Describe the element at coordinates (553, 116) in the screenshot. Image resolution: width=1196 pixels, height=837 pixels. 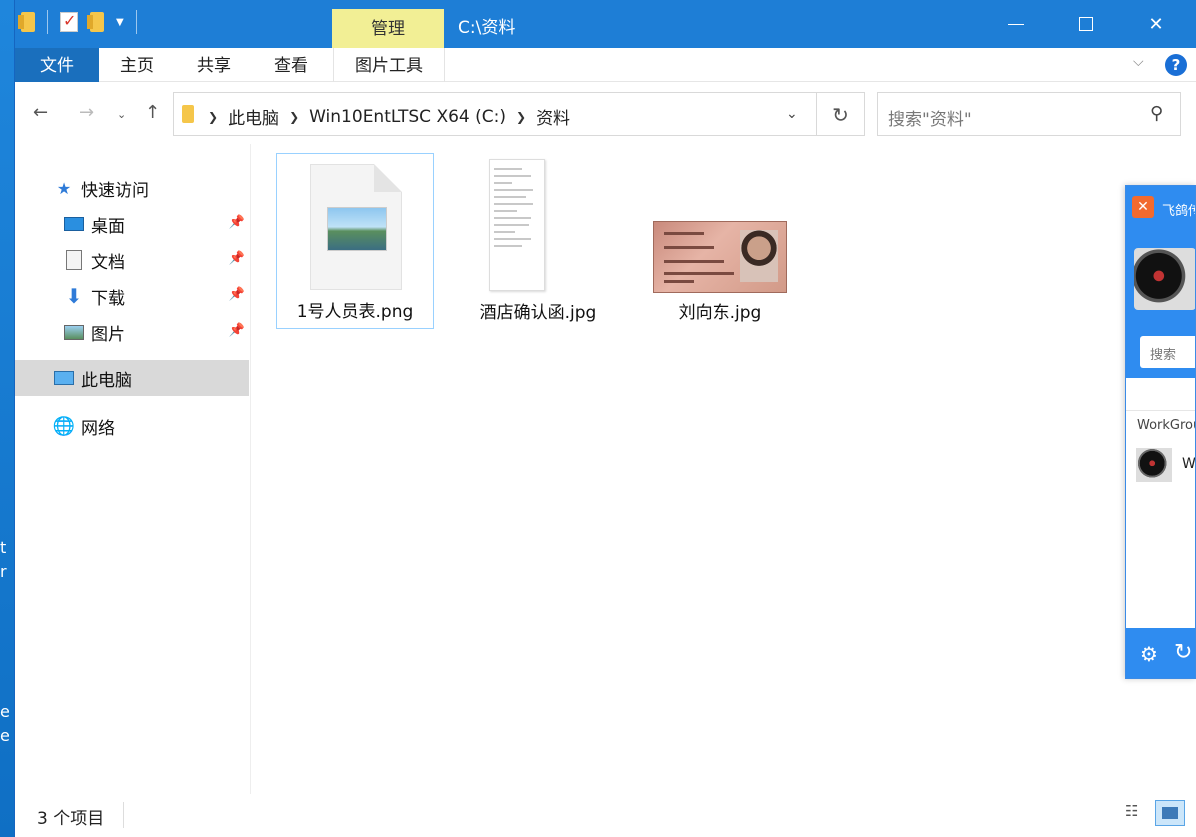
I see `breadcrumb-folder: 资料` at that location.